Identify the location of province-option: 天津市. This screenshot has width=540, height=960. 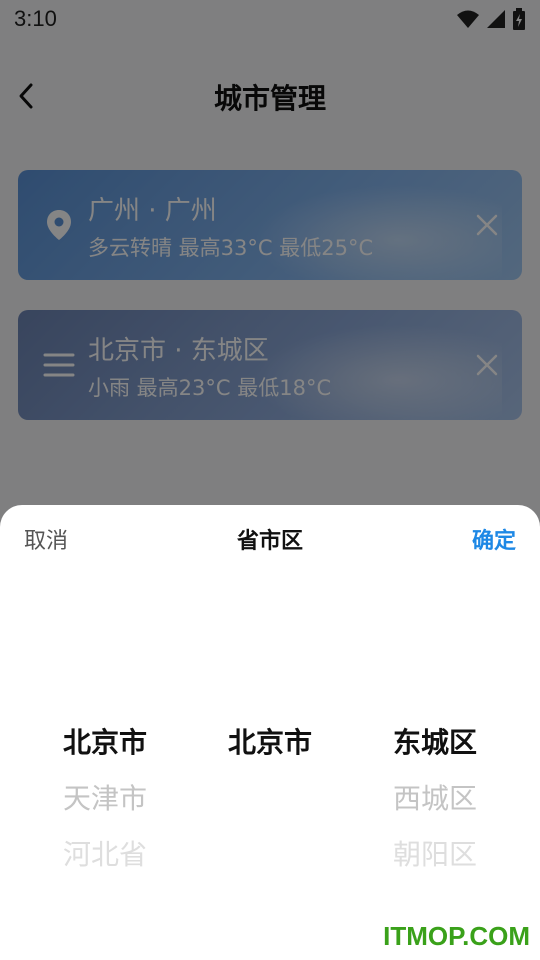
(105, 799).